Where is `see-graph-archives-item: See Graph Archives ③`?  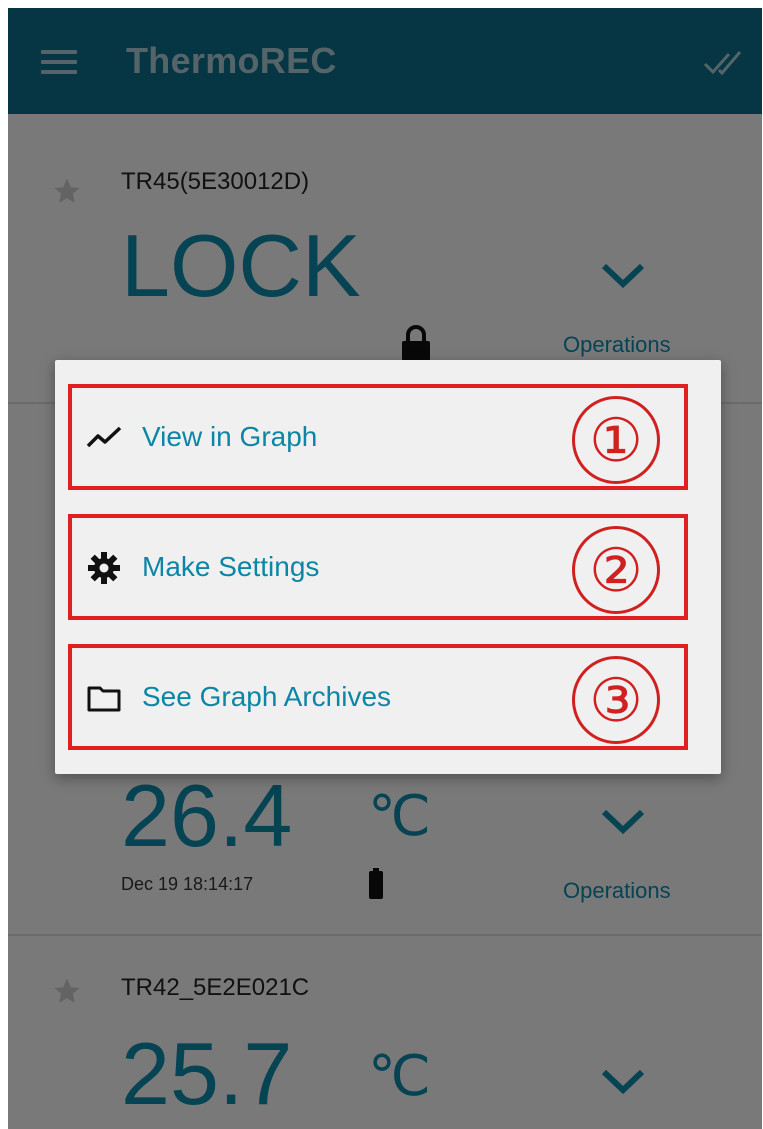
see-graph-archives-item: See Graph Archives ③ is located at coordinates (378, 697).